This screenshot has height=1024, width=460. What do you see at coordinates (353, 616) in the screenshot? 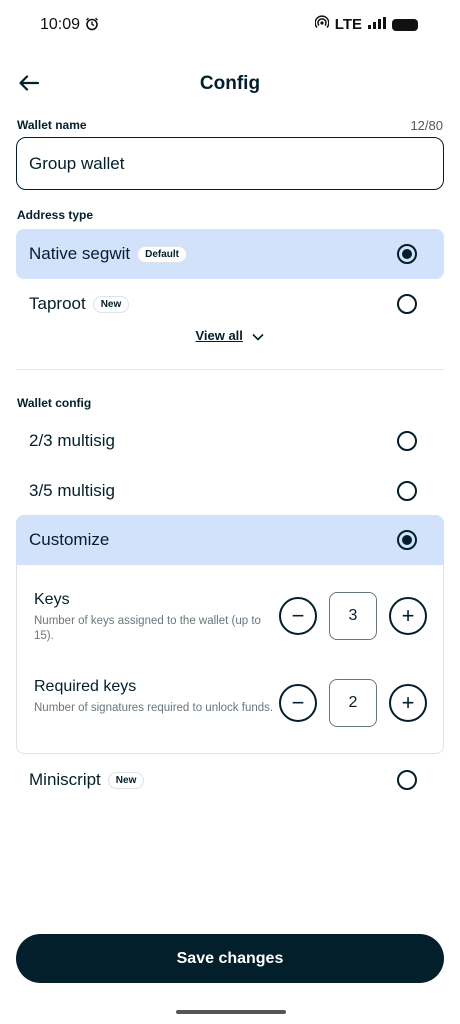
I see `keys-value: 3` at bounding box center [353, 616].